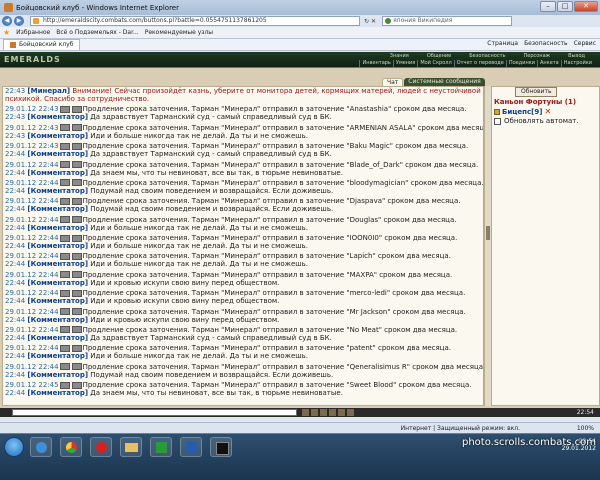  What do you see at coordinates (179, 32) in the screenshot?
I see `favorite-link-2: Рекомендуемые узлы` at bounding box center [179, 32].